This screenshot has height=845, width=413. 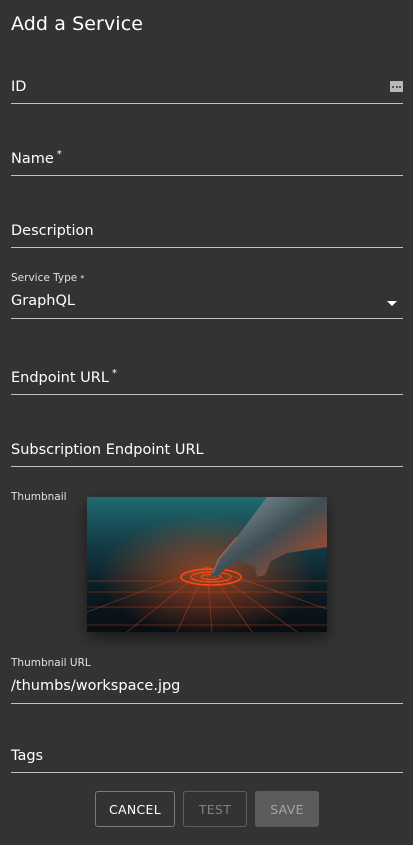 I want to click on service-type-label: Service Type *, so click(x=47, y=278).